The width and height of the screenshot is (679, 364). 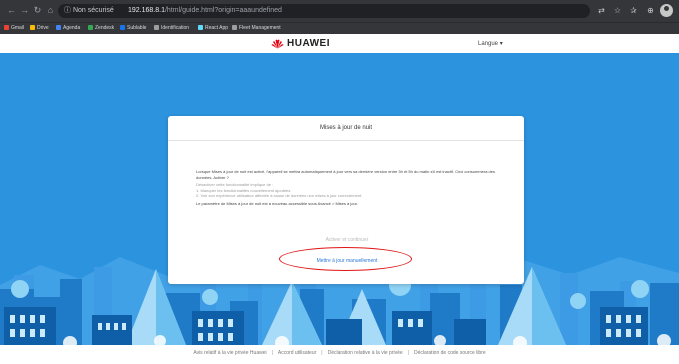 What do you see at coordinates (68, 28) in the screenshot?
I see `bookmark-agenda: Agenda` at bounding box center [68, 28].